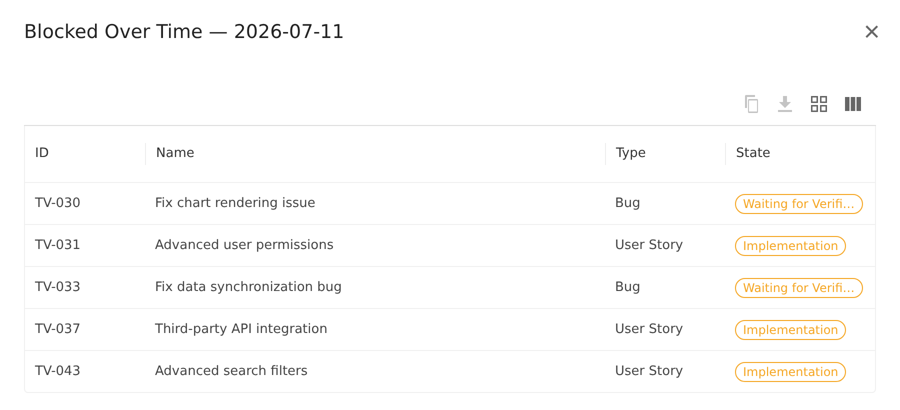 This screenshot has width=900, height=410. Describe the element at coordinates (241, 329) in the screenshot. I see `table-cell-text: Third-party API integration` at that location.